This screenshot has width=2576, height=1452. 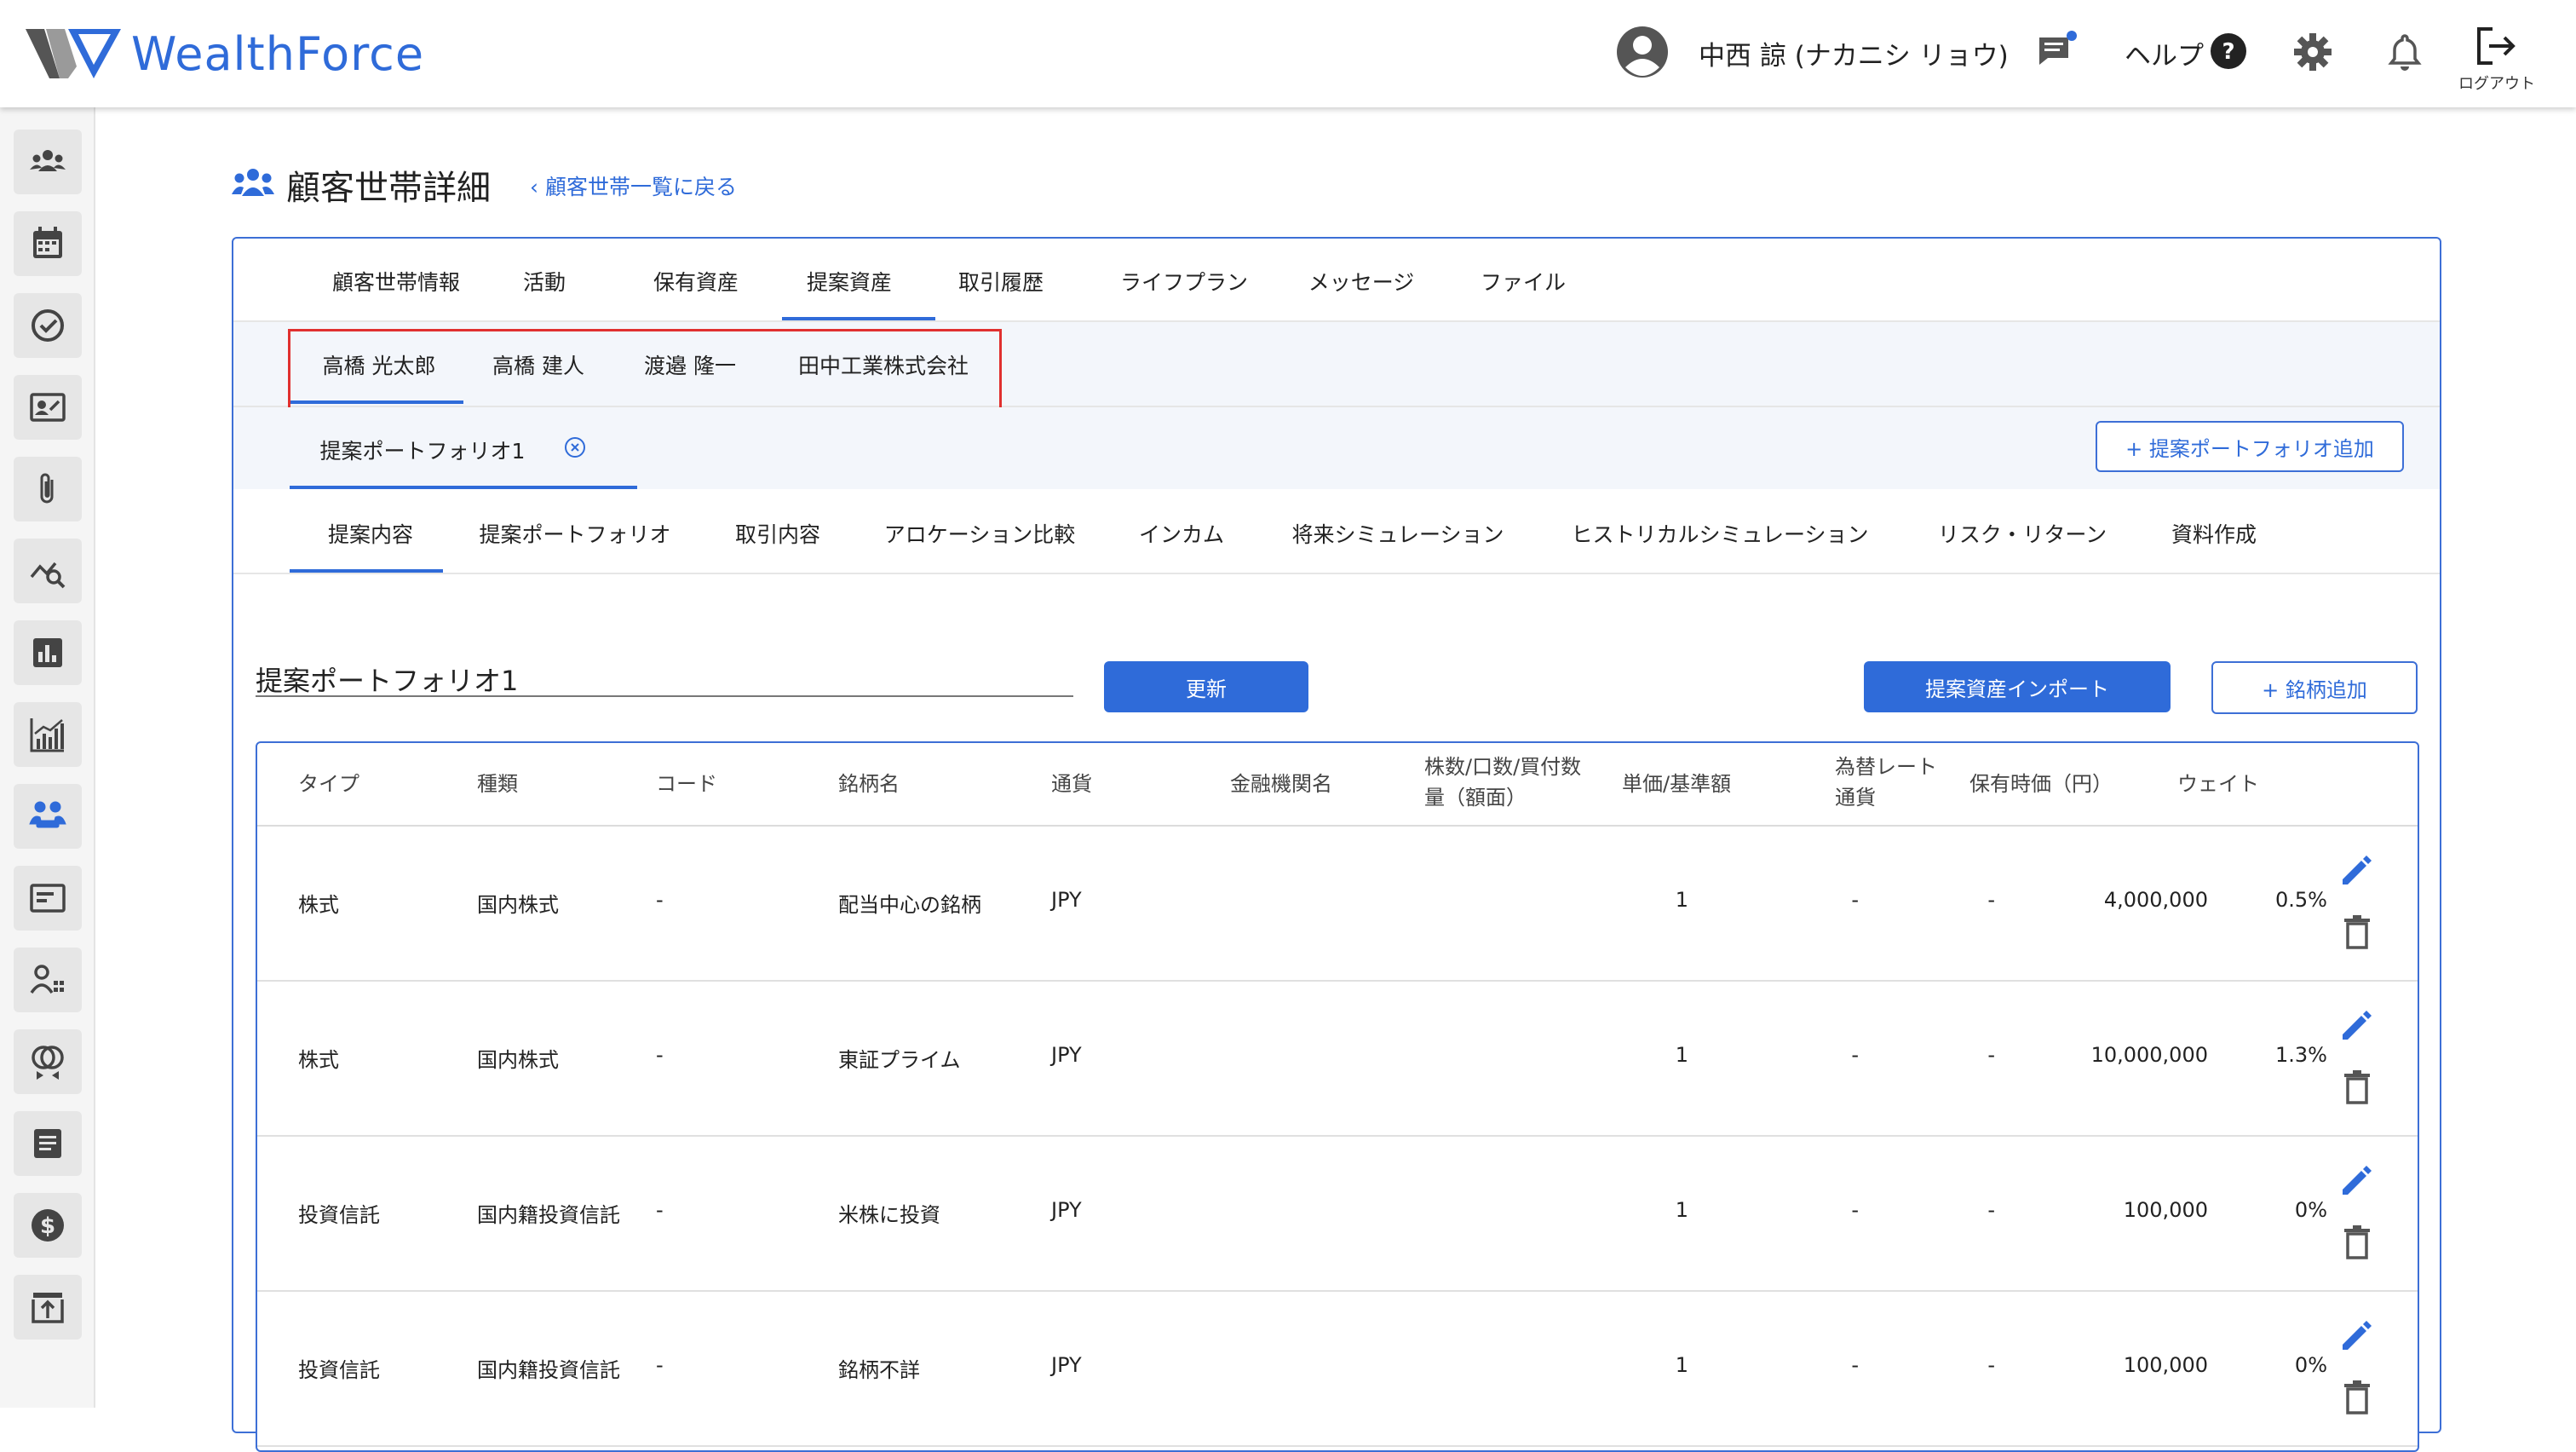 I want to click on cell-value: 100,000, so click(x=2165, y=1210).